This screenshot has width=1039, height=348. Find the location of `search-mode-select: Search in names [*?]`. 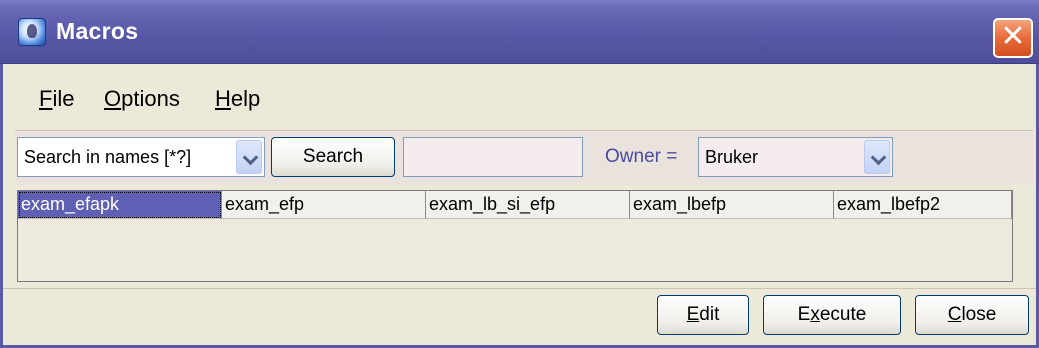

search-mode-select: Search in names [*?] is located at coordinates (141, 157).